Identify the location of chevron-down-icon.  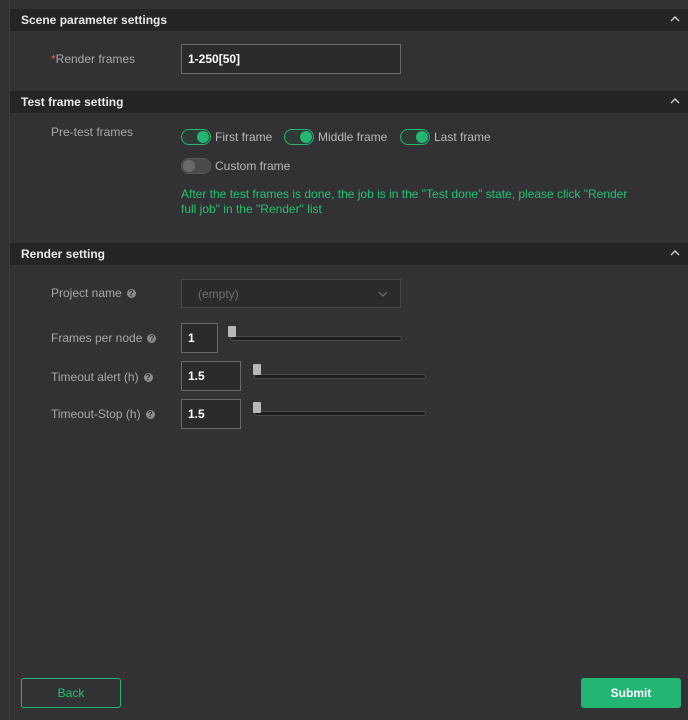
(383, 294).